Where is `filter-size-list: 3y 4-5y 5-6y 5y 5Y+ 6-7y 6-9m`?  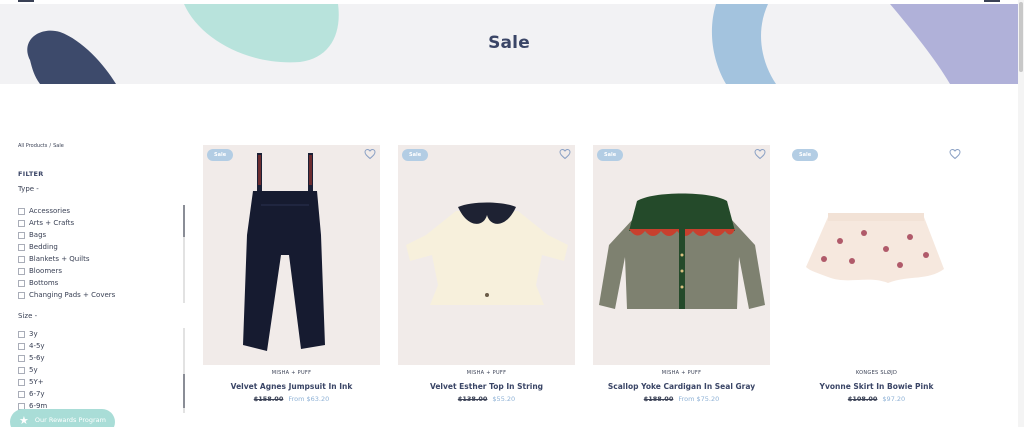 filter-size-list: 3y 4-5y 5-6y 5y 5Y+ 6-7y 6-9m is located at coordinates (101, 370).